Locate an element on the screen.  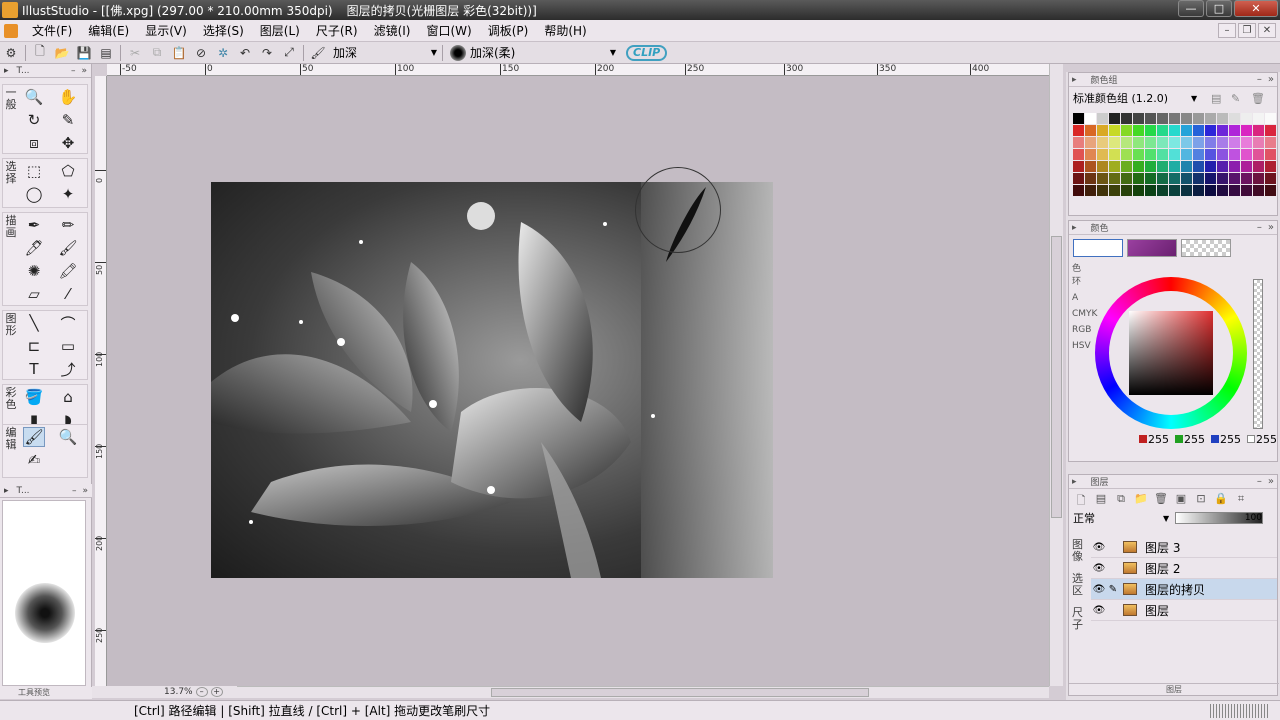
brush-tool-icon: 🖌 is located at coordinates (68, 248).